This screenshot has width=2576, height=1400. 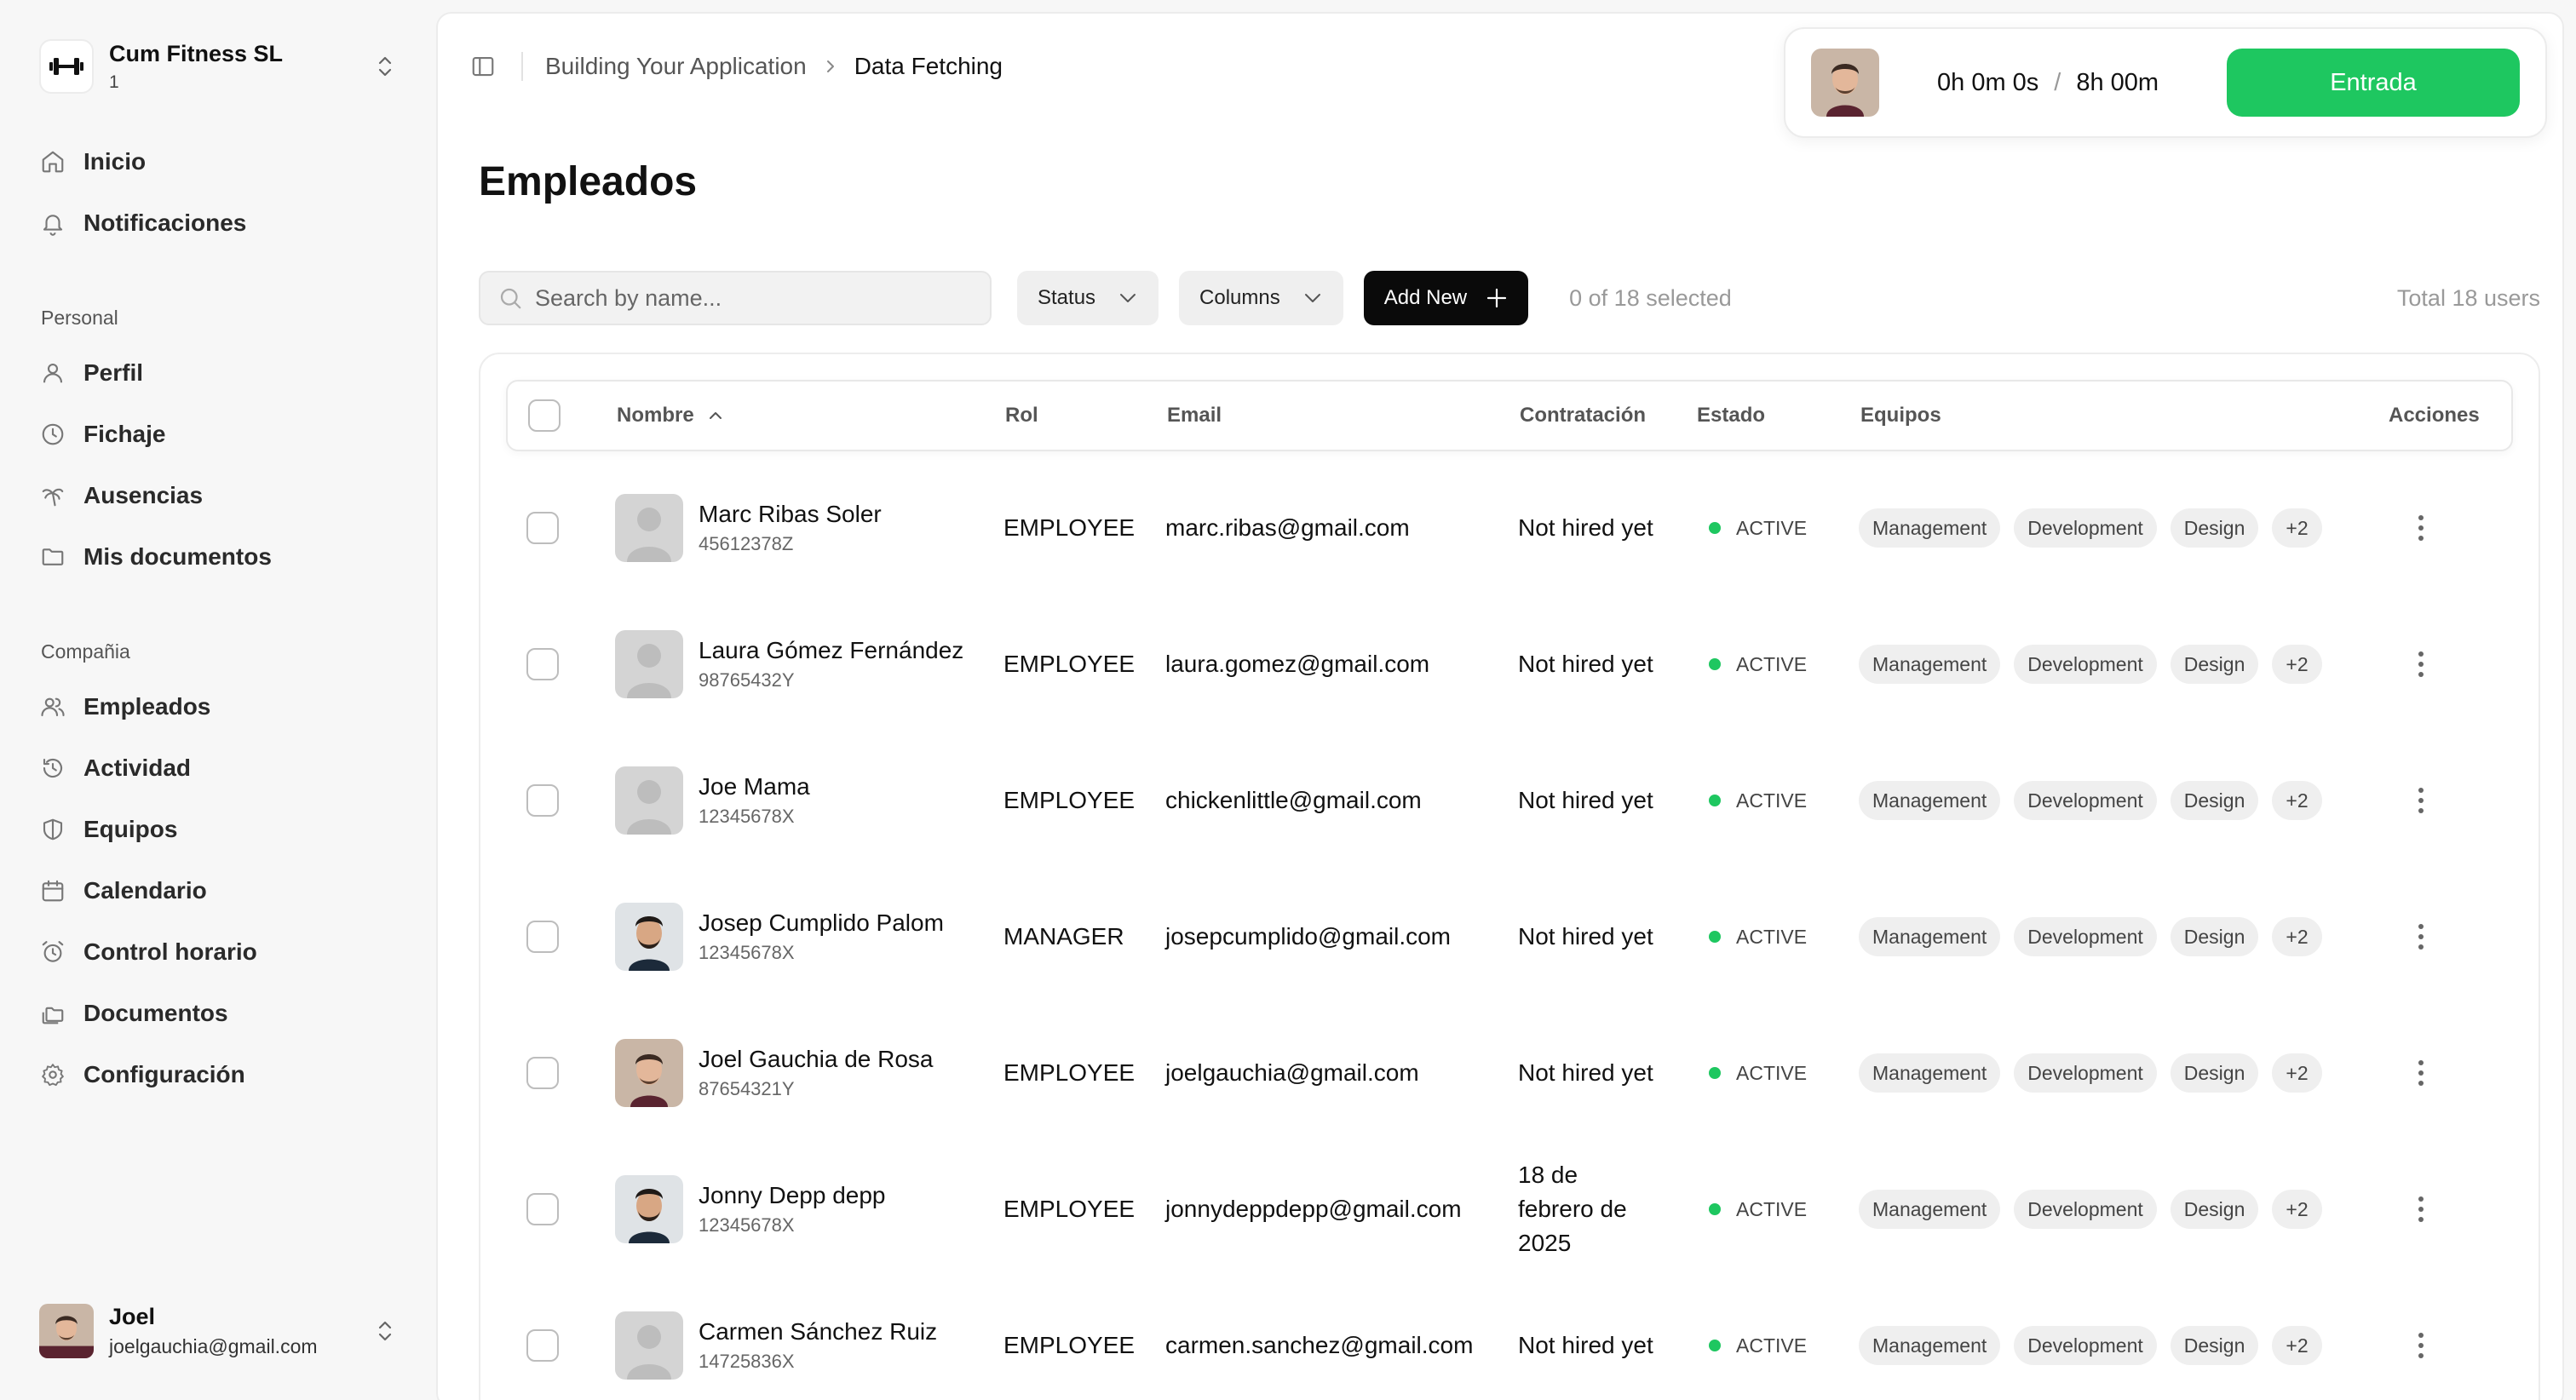 What do you see at coordinates (789, 664) in the screenshot?
I see `name-cell: Laura Gómez Fernández 98765432Y` at bounding box center [789, 664].